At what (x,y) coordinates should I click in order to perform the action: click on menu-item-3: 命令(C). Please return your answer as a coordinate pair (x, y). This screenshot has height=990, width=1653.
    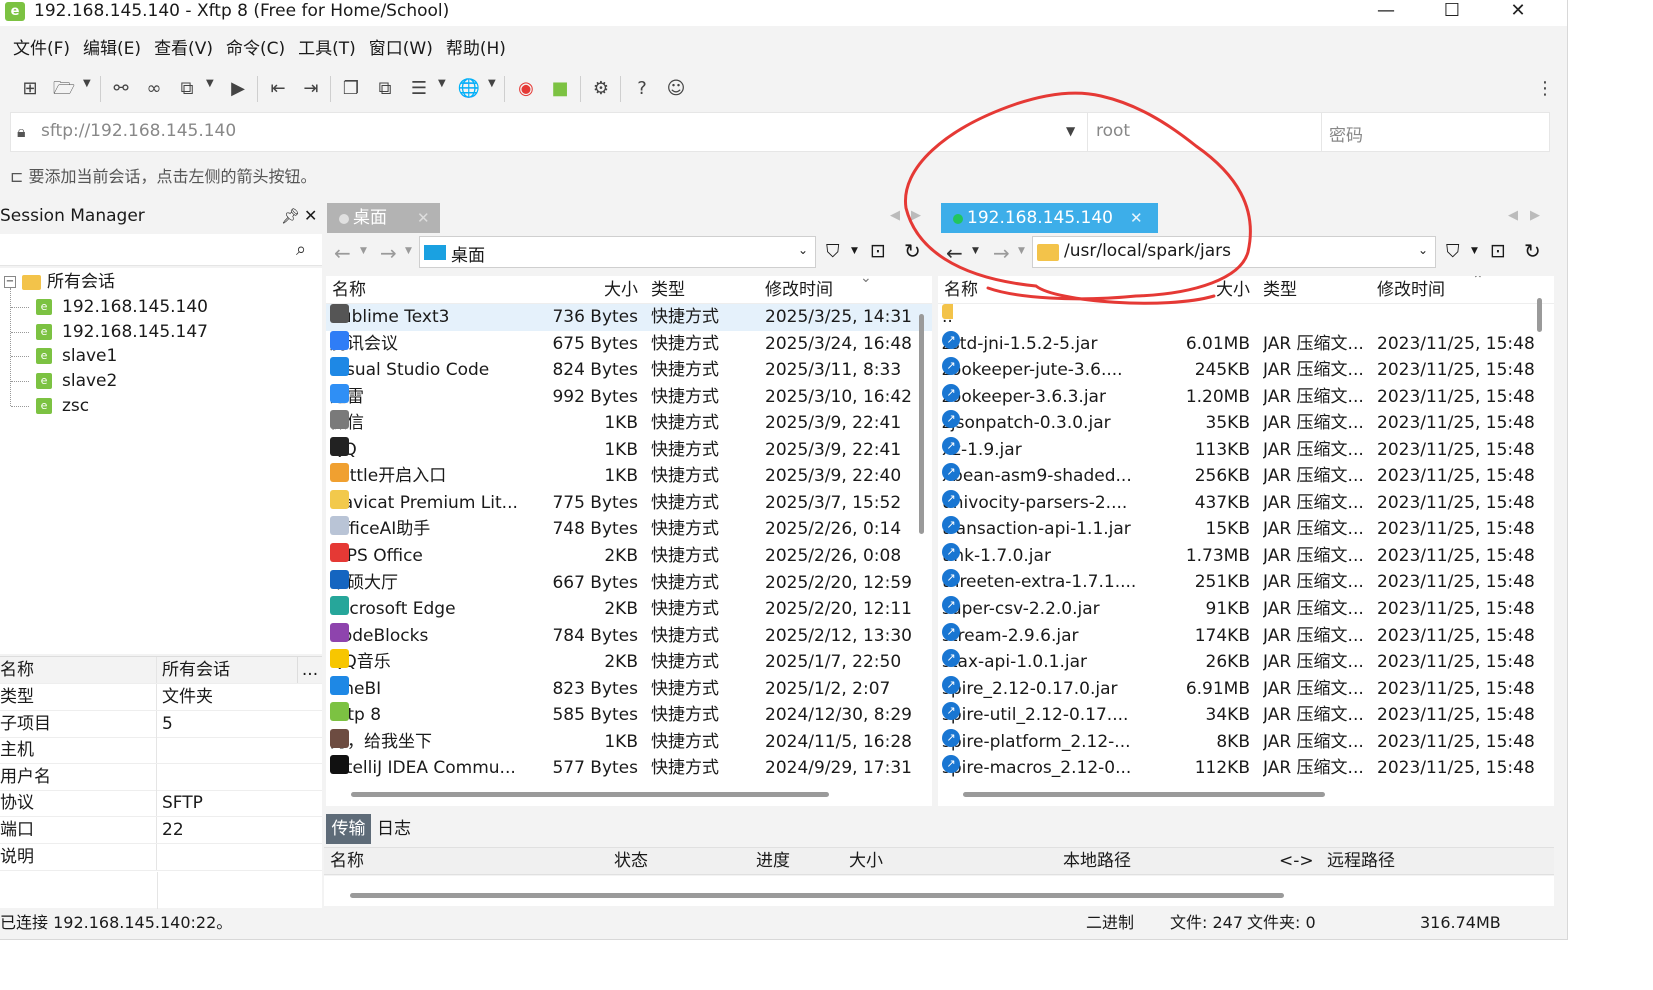
    Looking at the image, I should click on (255, 49).